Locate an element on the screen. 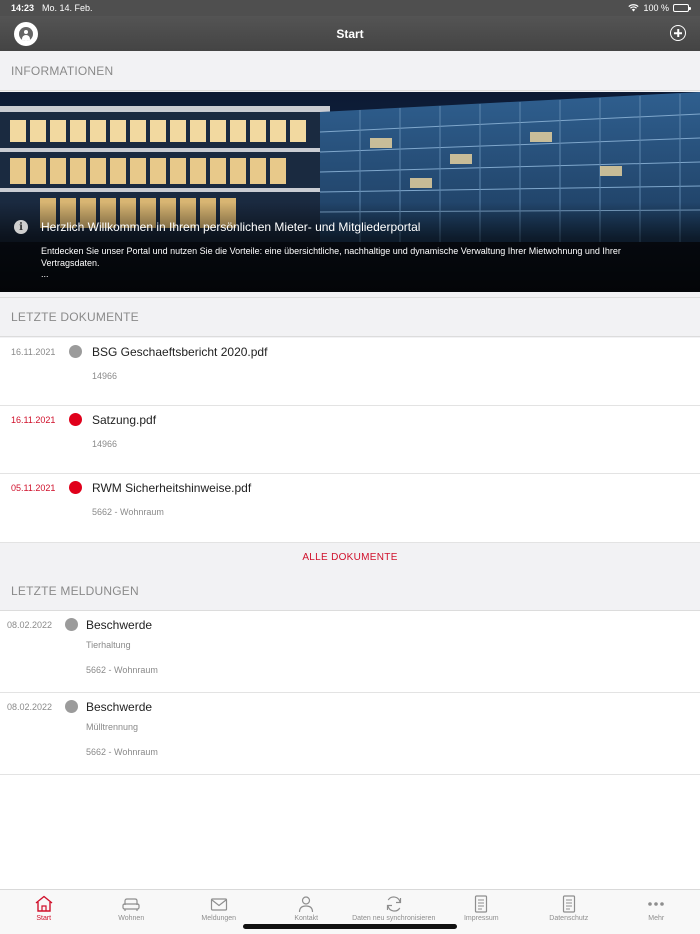  person-icon is located at coordinates (306, 904).